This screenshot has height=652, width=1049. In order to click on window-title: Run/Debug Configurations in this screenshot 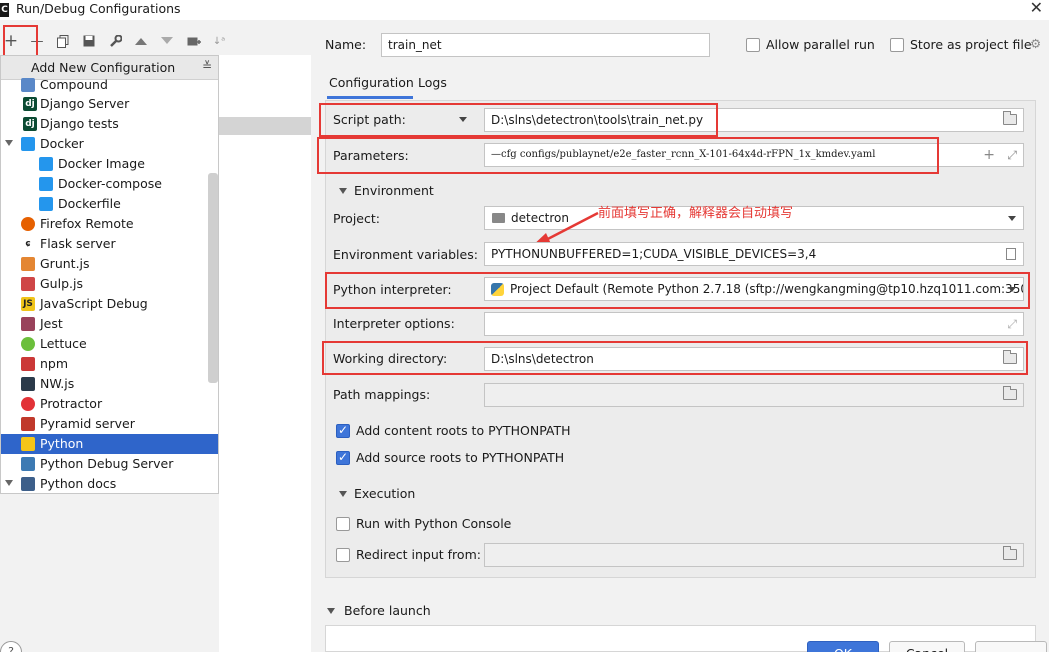, I will do `click(98, 8)`.